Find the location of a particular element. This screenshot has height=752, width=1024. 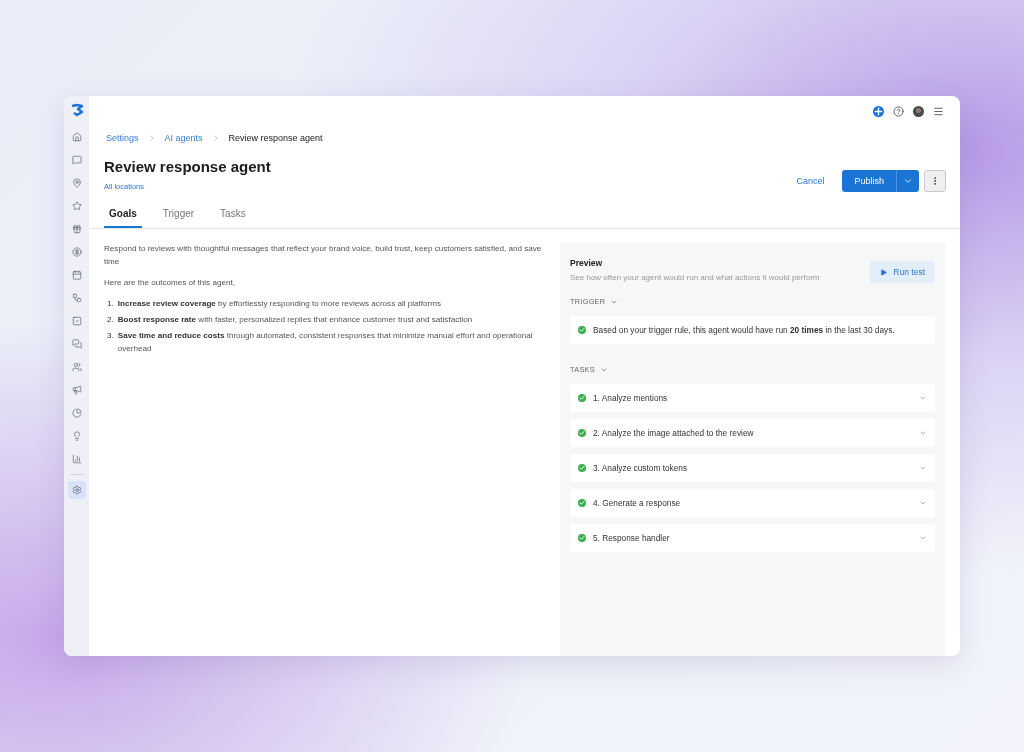

settings-icon is located at coordinates (76, 490).